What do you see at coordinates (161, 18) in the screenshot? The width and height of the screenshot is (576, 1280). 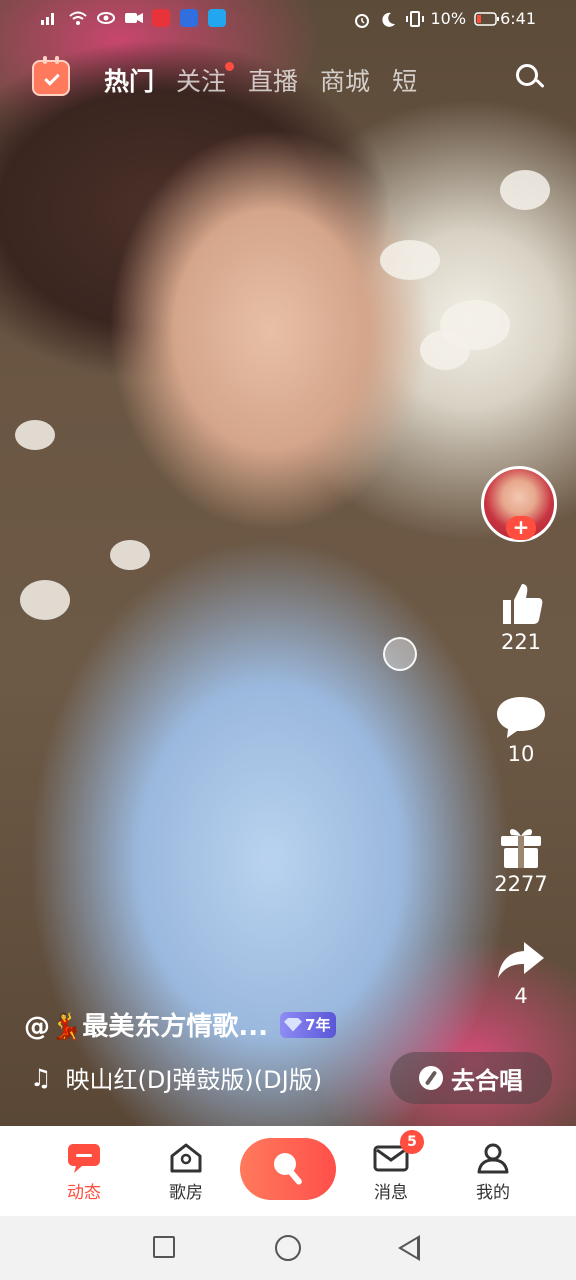 I see `app-notification-icon` at bounding box center [161, 18].